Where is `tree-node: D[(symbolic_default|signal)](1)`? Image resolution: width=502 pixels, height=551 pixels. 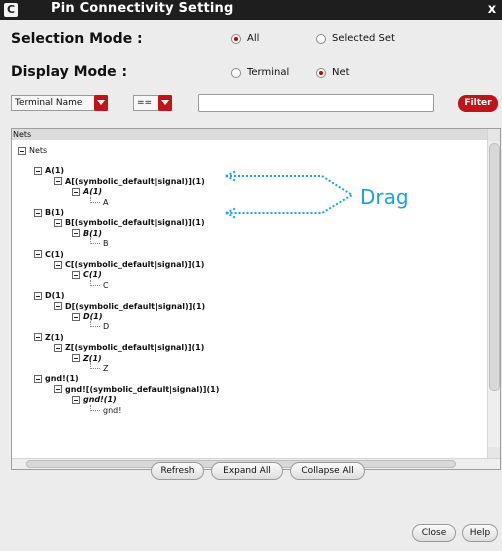
tree-node: D[(symbolic_default|signal)](1) is located at coordinates (129, 306).